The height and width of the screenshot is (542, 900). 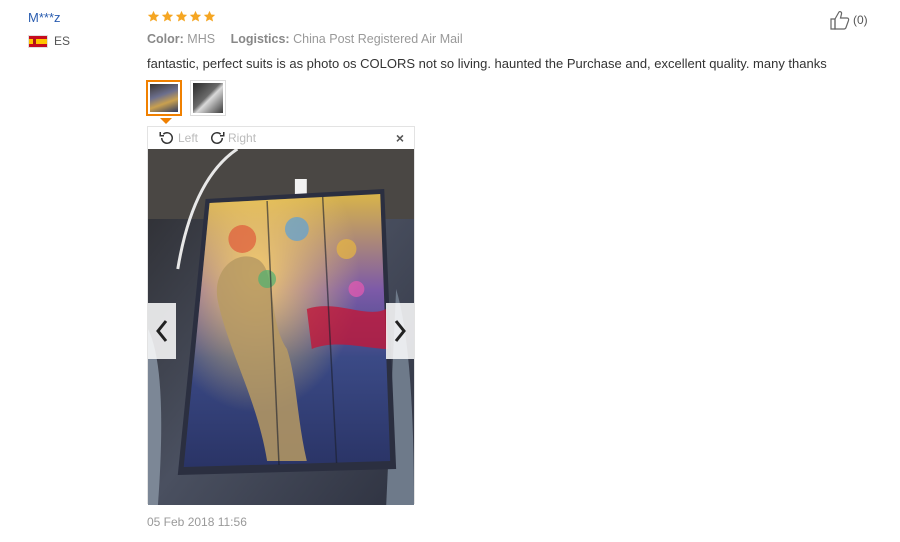 I want to click on logistics-value: China Post Registered Air Mail, so click(x=378, y=39).